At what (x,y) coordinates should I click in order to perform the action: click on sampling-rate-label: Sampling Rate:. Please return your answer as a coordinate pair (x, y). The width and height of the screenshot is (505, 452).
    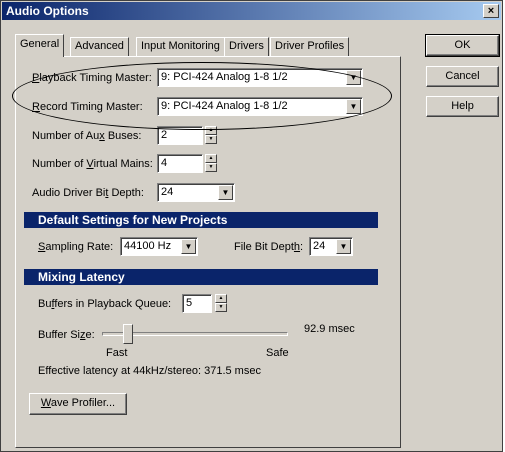
    Looking at the image, I should click on (76, 247).